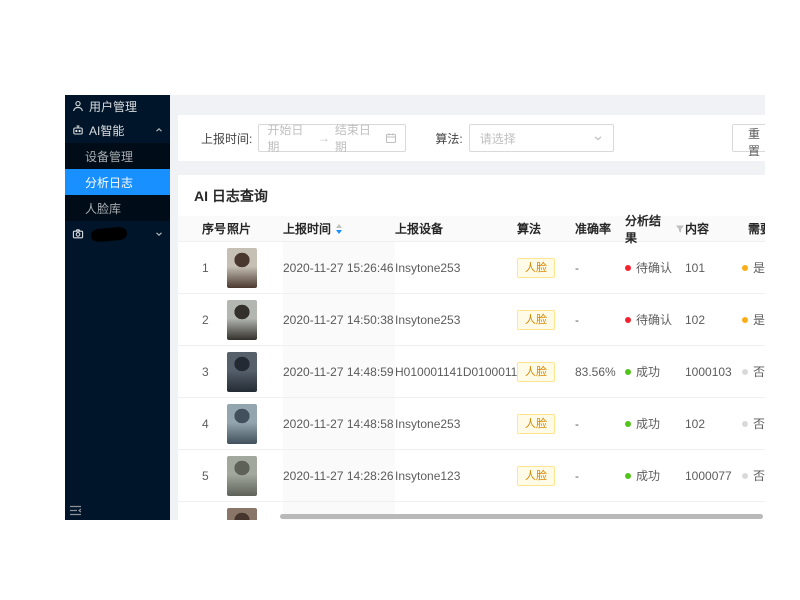  What do you see at coordinates (103, 208) in the screenshot?
I see `sidebar-item-label: 人脸库` at bounding box center [103, 208].